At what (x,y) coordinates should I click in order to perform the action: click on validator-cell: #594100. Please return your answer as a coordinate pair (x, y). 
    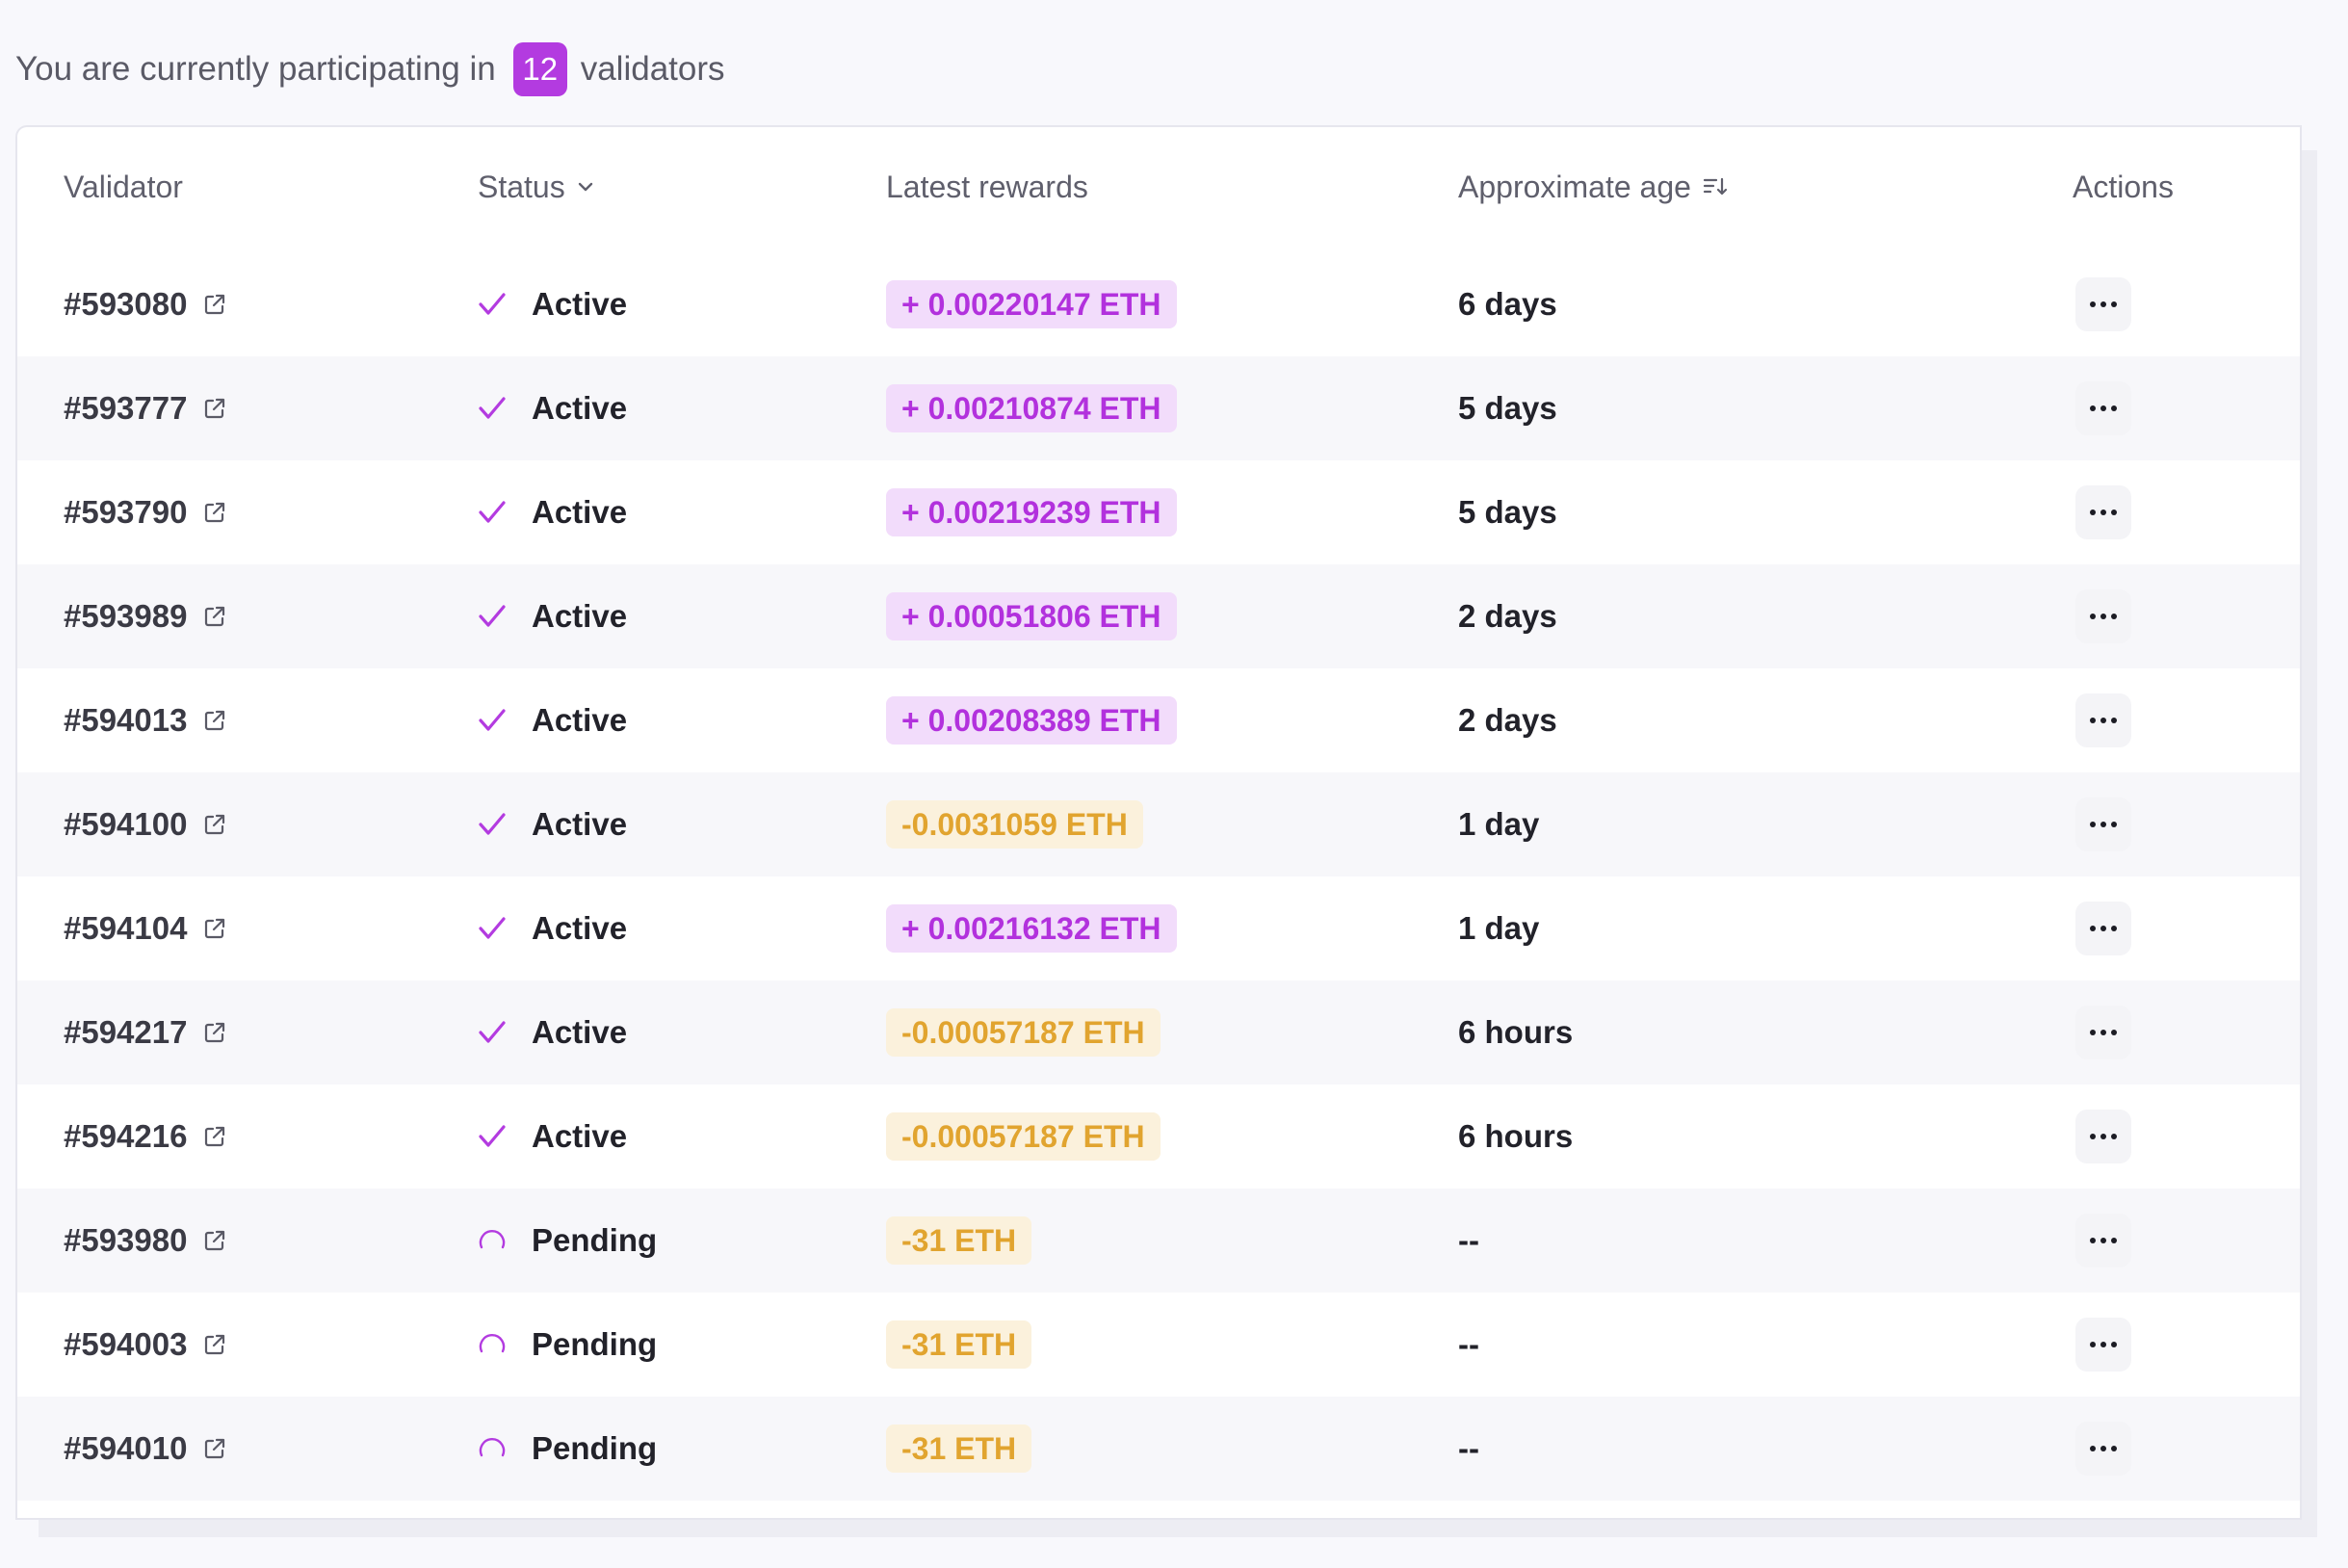
    Looking at the image, I should click on (145, 824).